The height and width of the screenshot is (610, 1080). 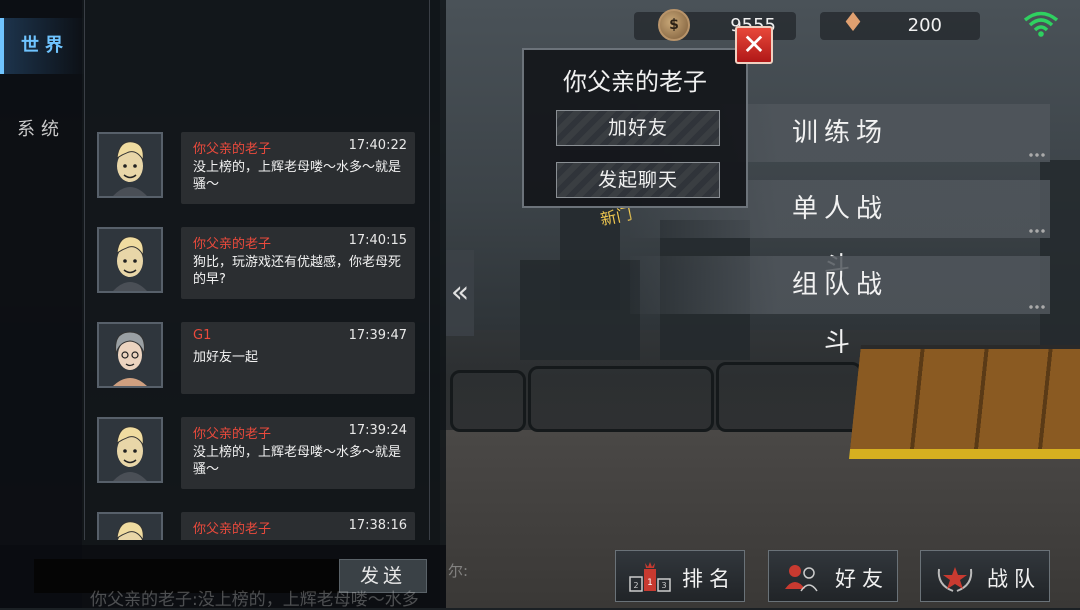 What do you see at coordinates (650, 583) in the screenshot?
I see `svg-text: 1` at bounding box center [650, 583].